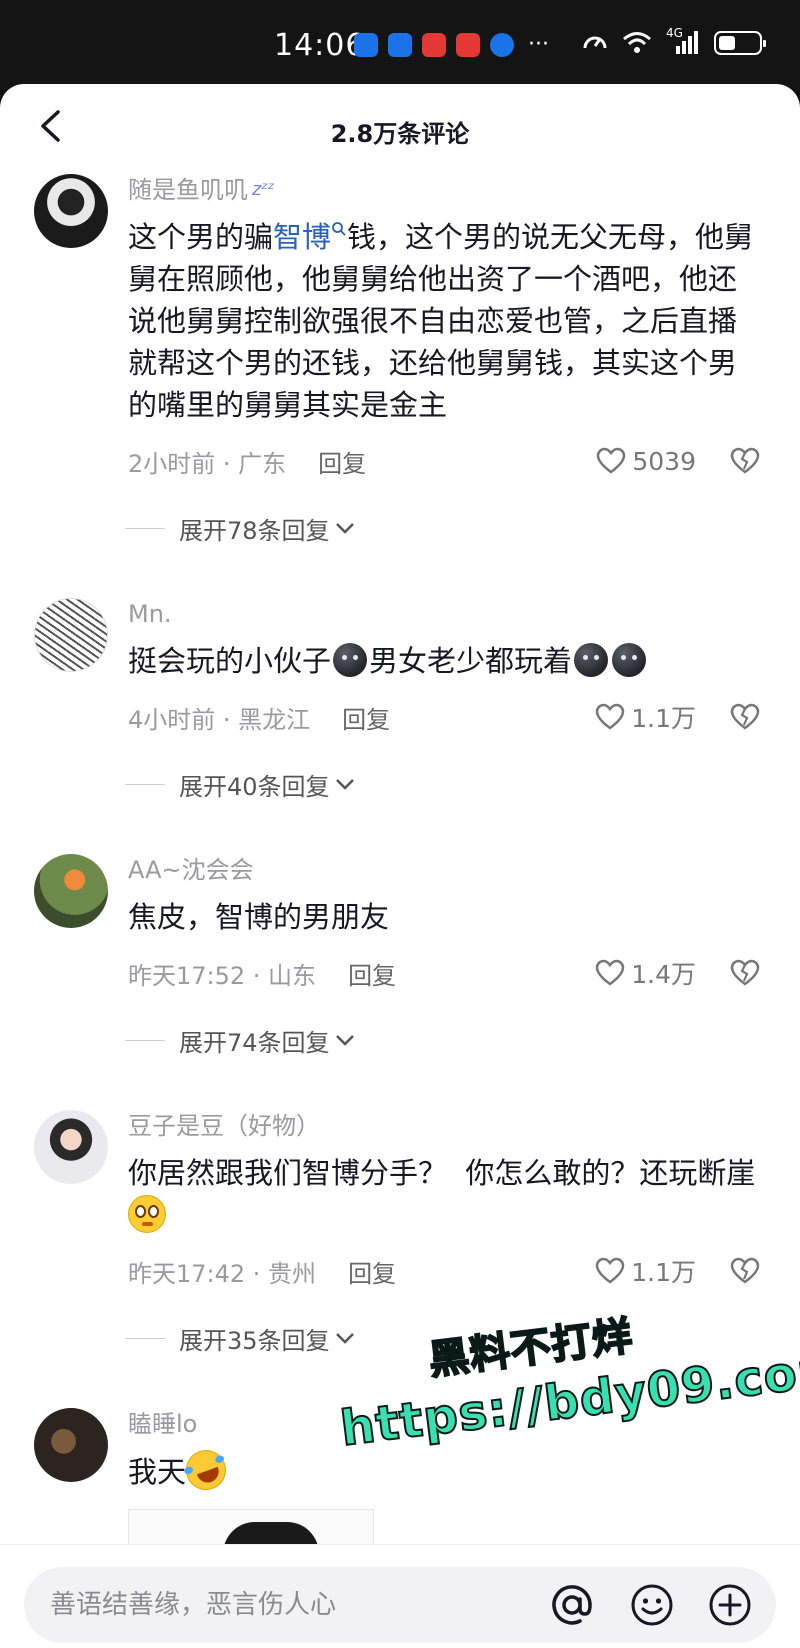 This screenshot has height=1648, width=800. What do you see at coordinates (302, 237) in the screenshot?
I see `keyword-label: 智博` at bounding box center [302, 237].